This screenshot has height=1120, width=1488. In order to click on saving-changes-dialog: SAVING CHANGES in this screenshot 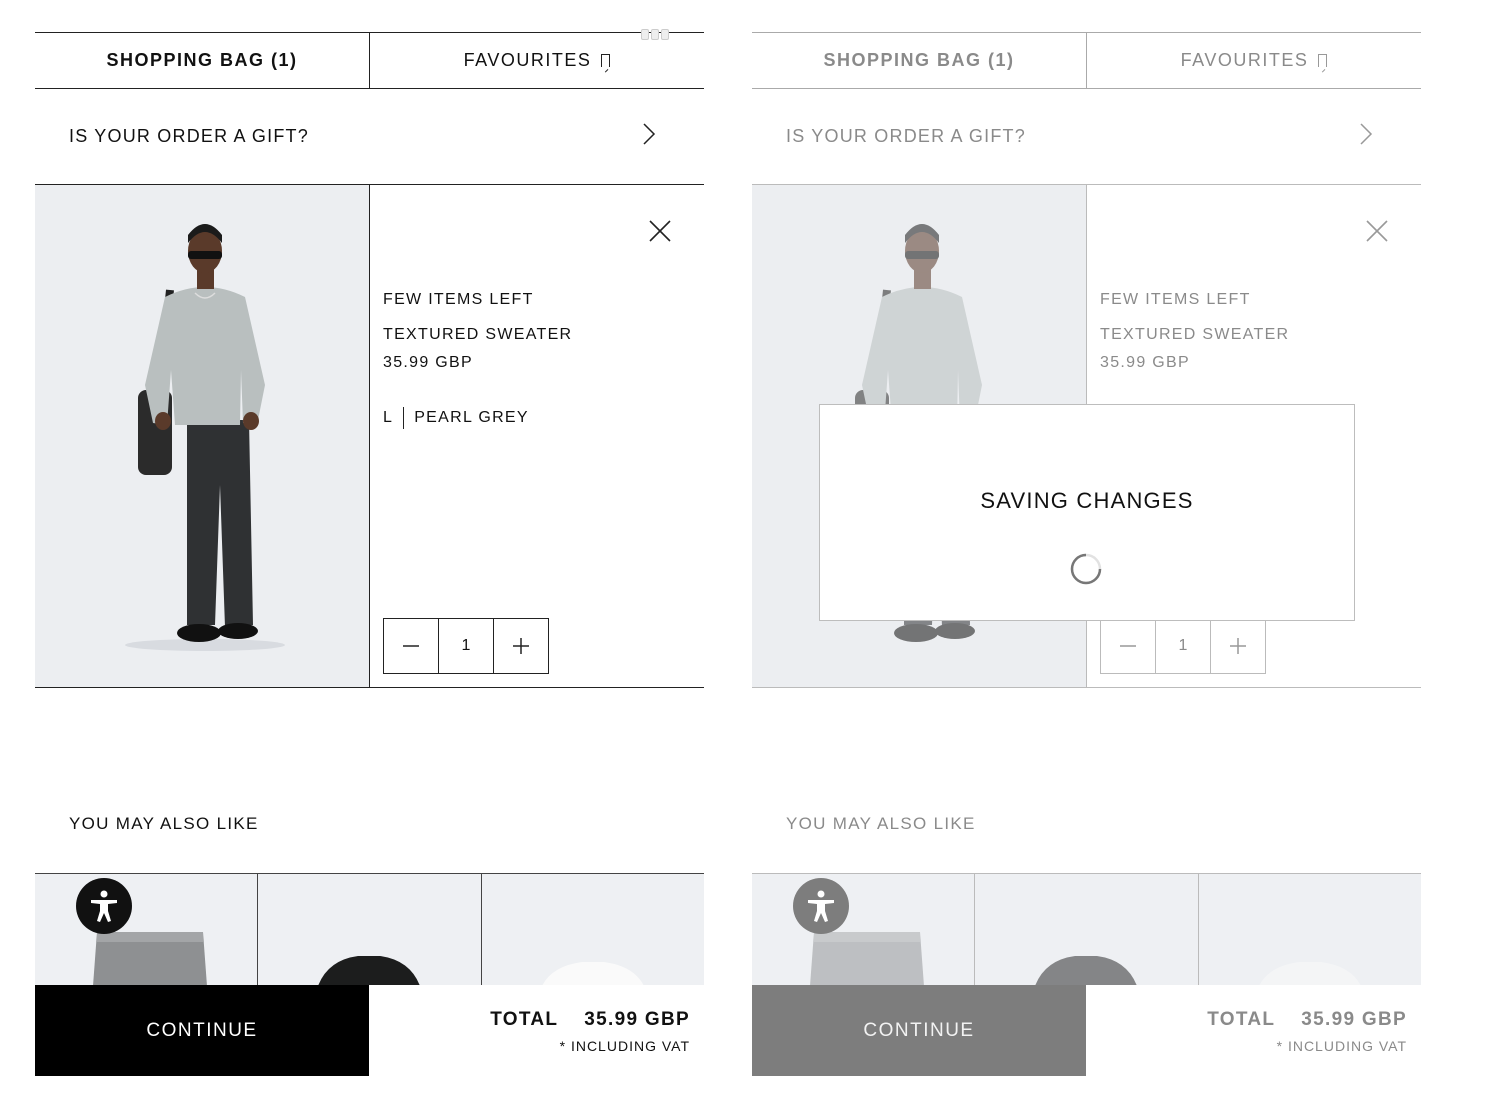, I will do `click(1087, 512)`.